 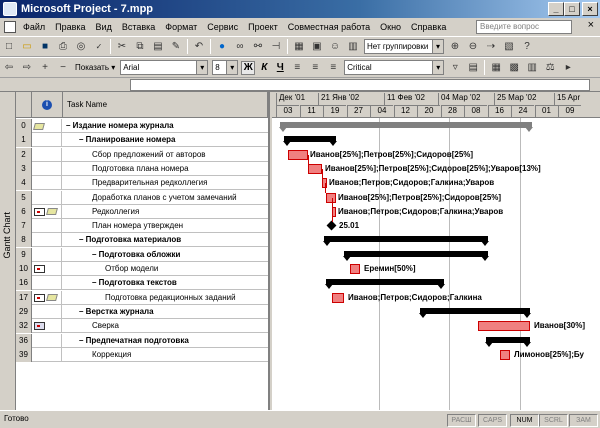 I want to click on table-row: 36 – Предпечатная подготовка, so click(x=142, y=340).